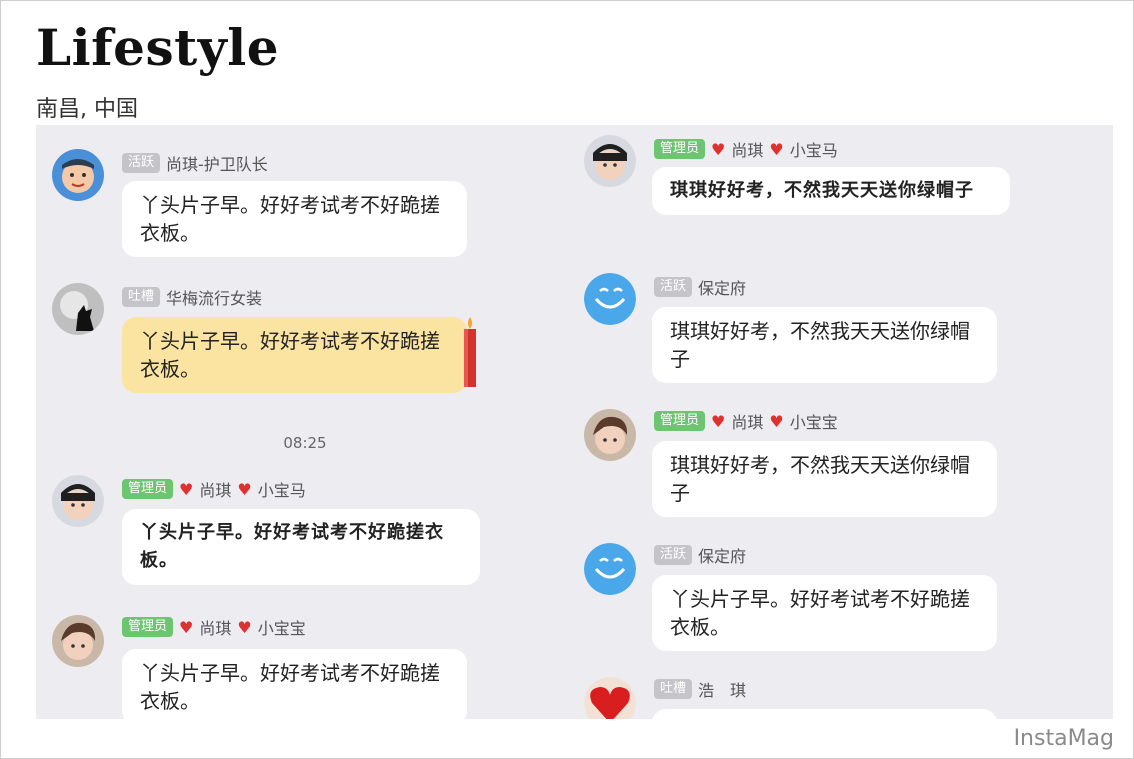 This screenshot has height=759, width=1134. I want to click on time-divider: 08:25, so click(305, 443).